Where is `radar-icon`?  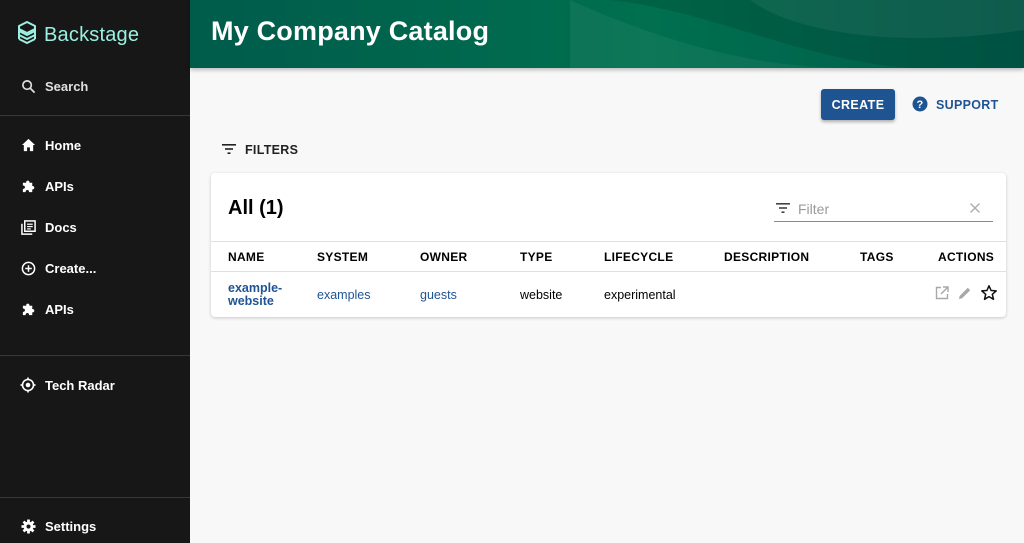 radar-icon is located at coordinates (28, 385).